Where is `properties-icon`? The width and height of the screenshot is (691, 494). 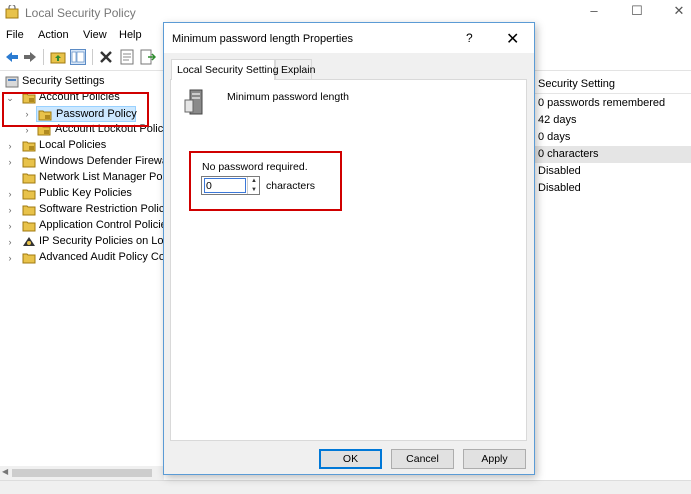
properties-icon is located at coordinates (127, 57).